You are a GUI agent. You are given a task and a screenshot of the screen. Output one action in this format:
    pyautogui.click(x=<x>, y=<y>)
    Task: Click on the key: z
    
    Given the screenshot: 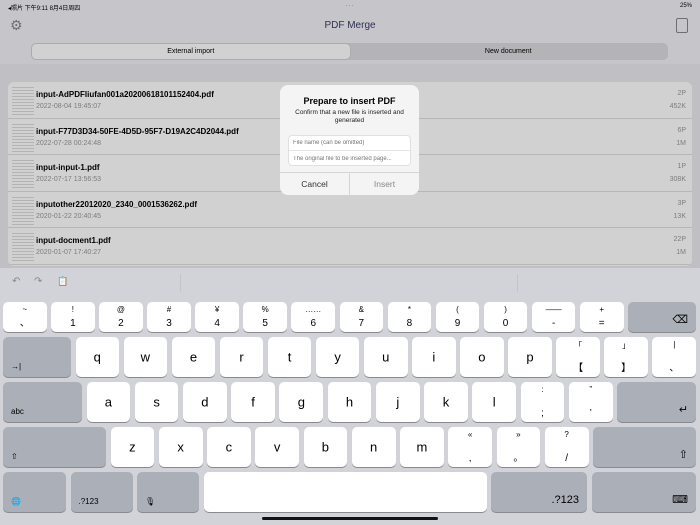 What is the action you would take?
    pyautogui.click(x=132, y=447)
    